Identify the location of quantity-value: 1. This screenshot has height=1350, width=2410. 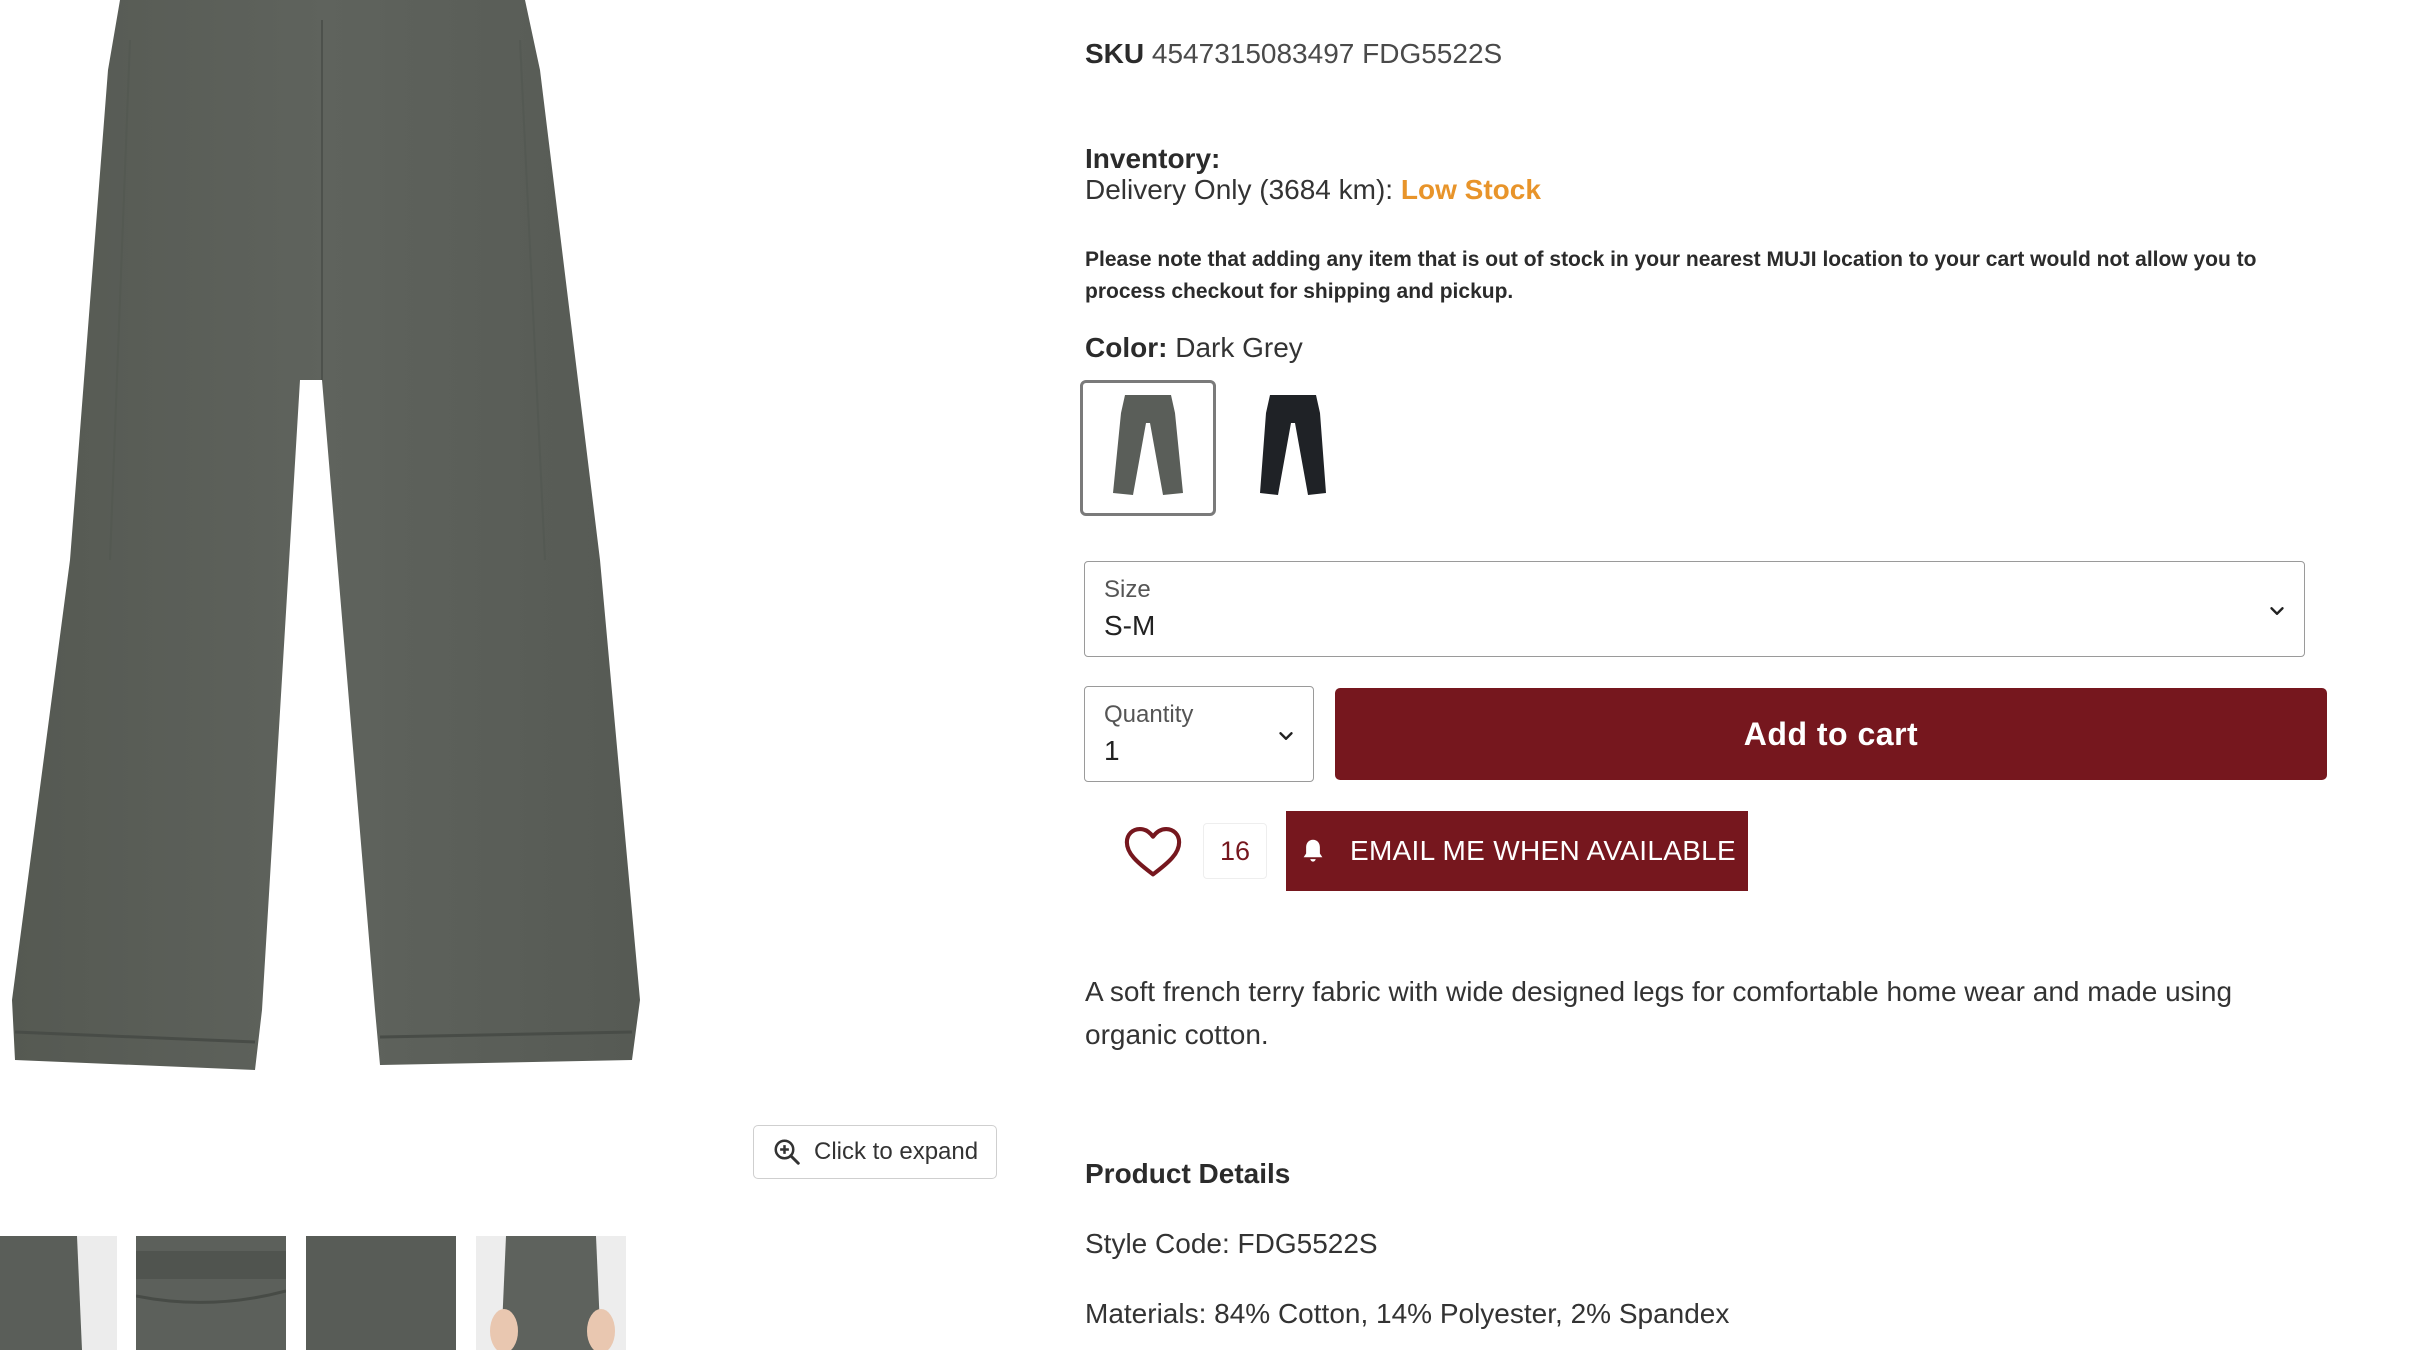
(1112, 750).